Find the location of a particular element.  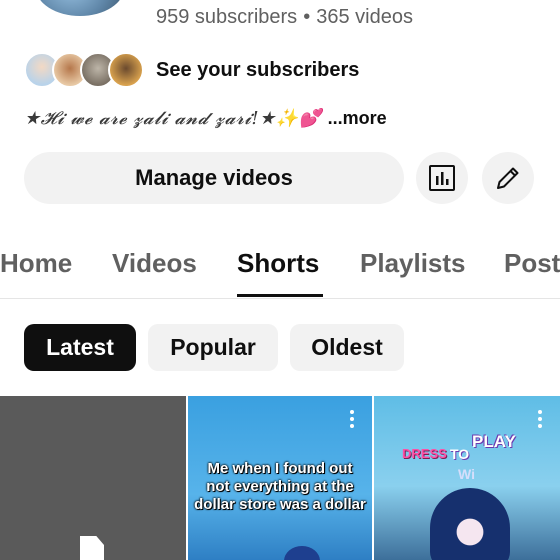

title-to: TO is located at coordinates (460, 454).